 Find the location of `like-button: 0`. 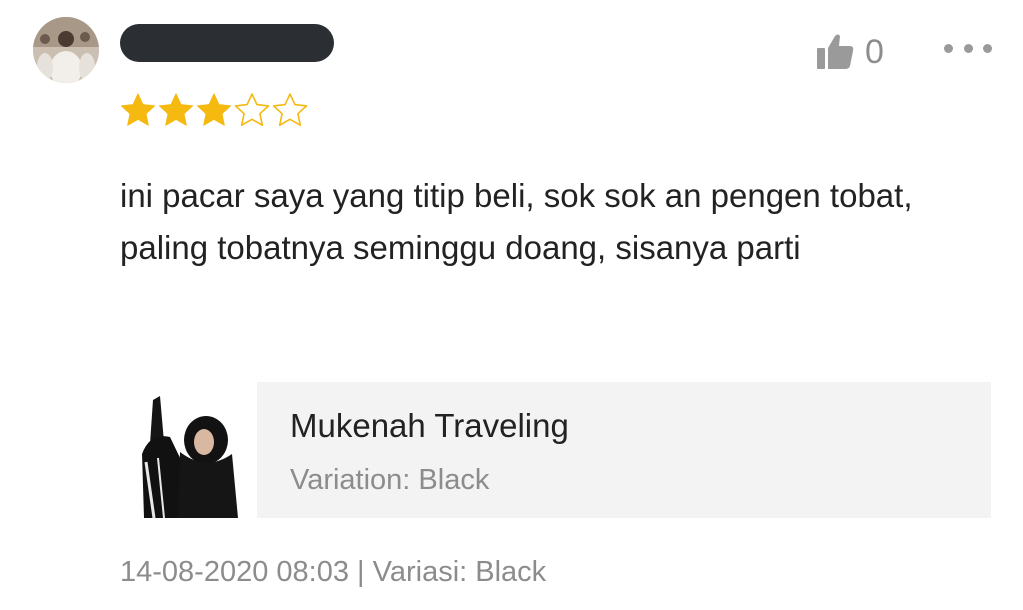

like-button: 0 is located at coordinates (849, 52).